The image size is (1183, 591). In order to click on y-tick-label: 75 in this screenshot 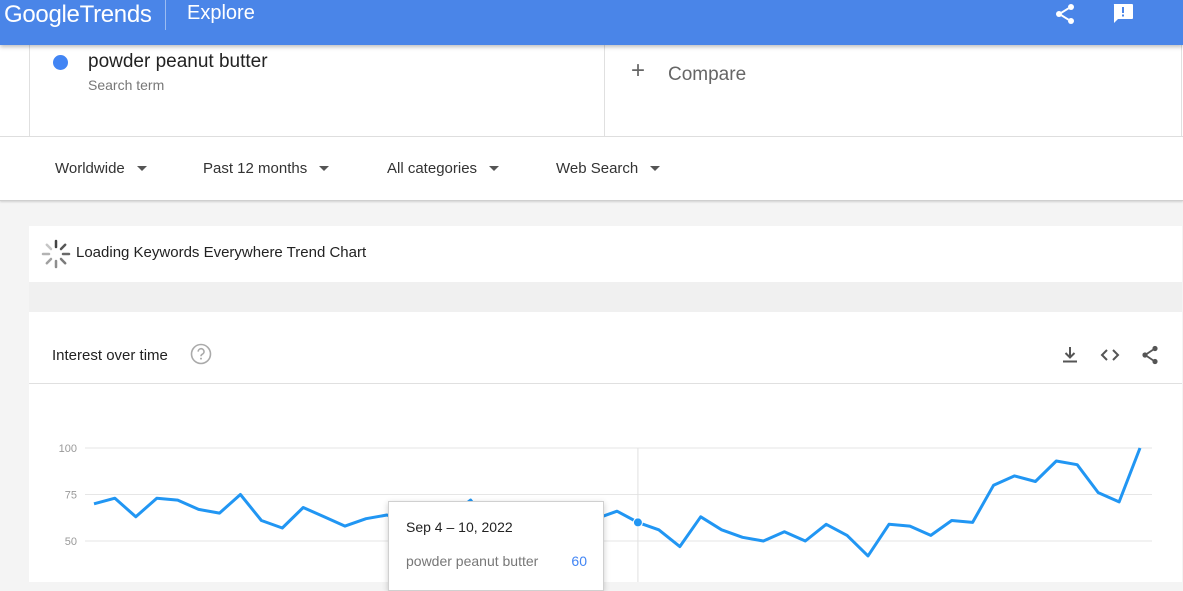, I will do `click(71, 496)`.